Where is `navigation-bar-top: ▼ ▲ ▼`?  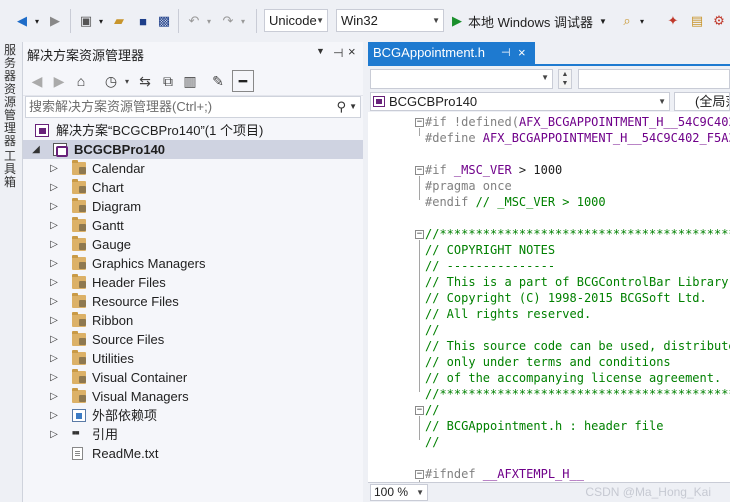
navigation-bar-top: ▼ ▲ ▼ is located at coordinates (549, 79).